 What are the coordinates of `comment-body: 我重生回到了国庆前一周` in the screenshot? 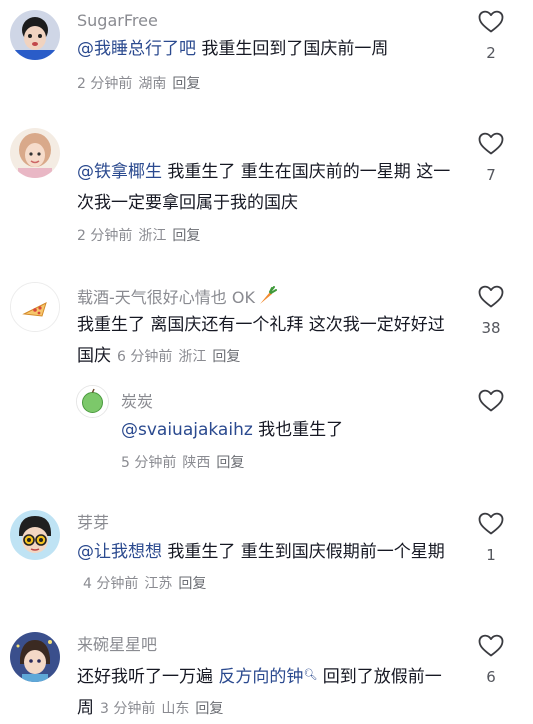 It's located at (292, 49).